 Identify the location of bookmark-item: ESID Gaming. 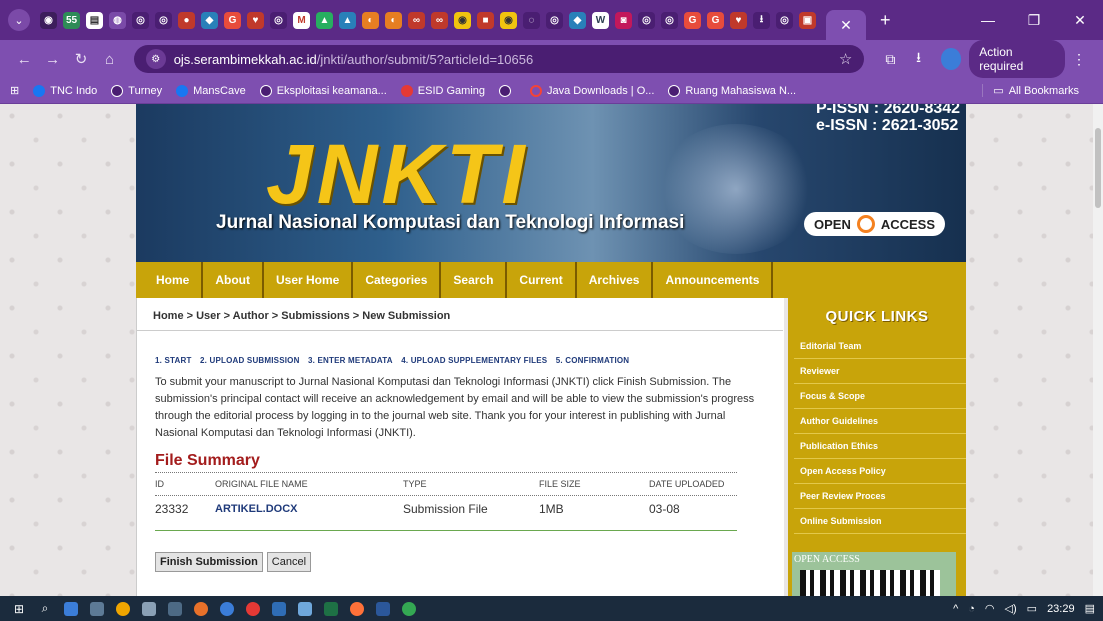
(442, 90).